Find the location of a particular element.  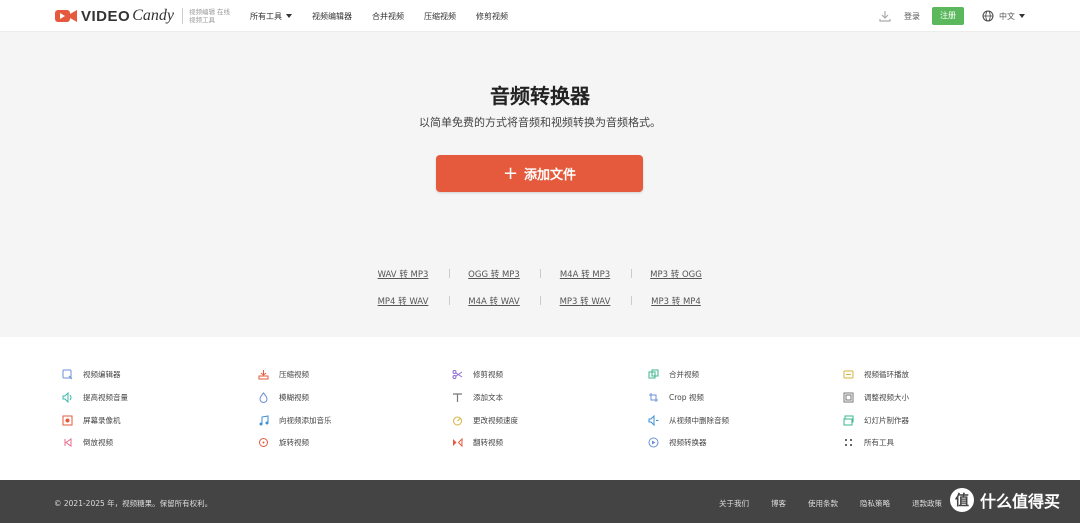

blur-icon is located at coordinates (263, 397).